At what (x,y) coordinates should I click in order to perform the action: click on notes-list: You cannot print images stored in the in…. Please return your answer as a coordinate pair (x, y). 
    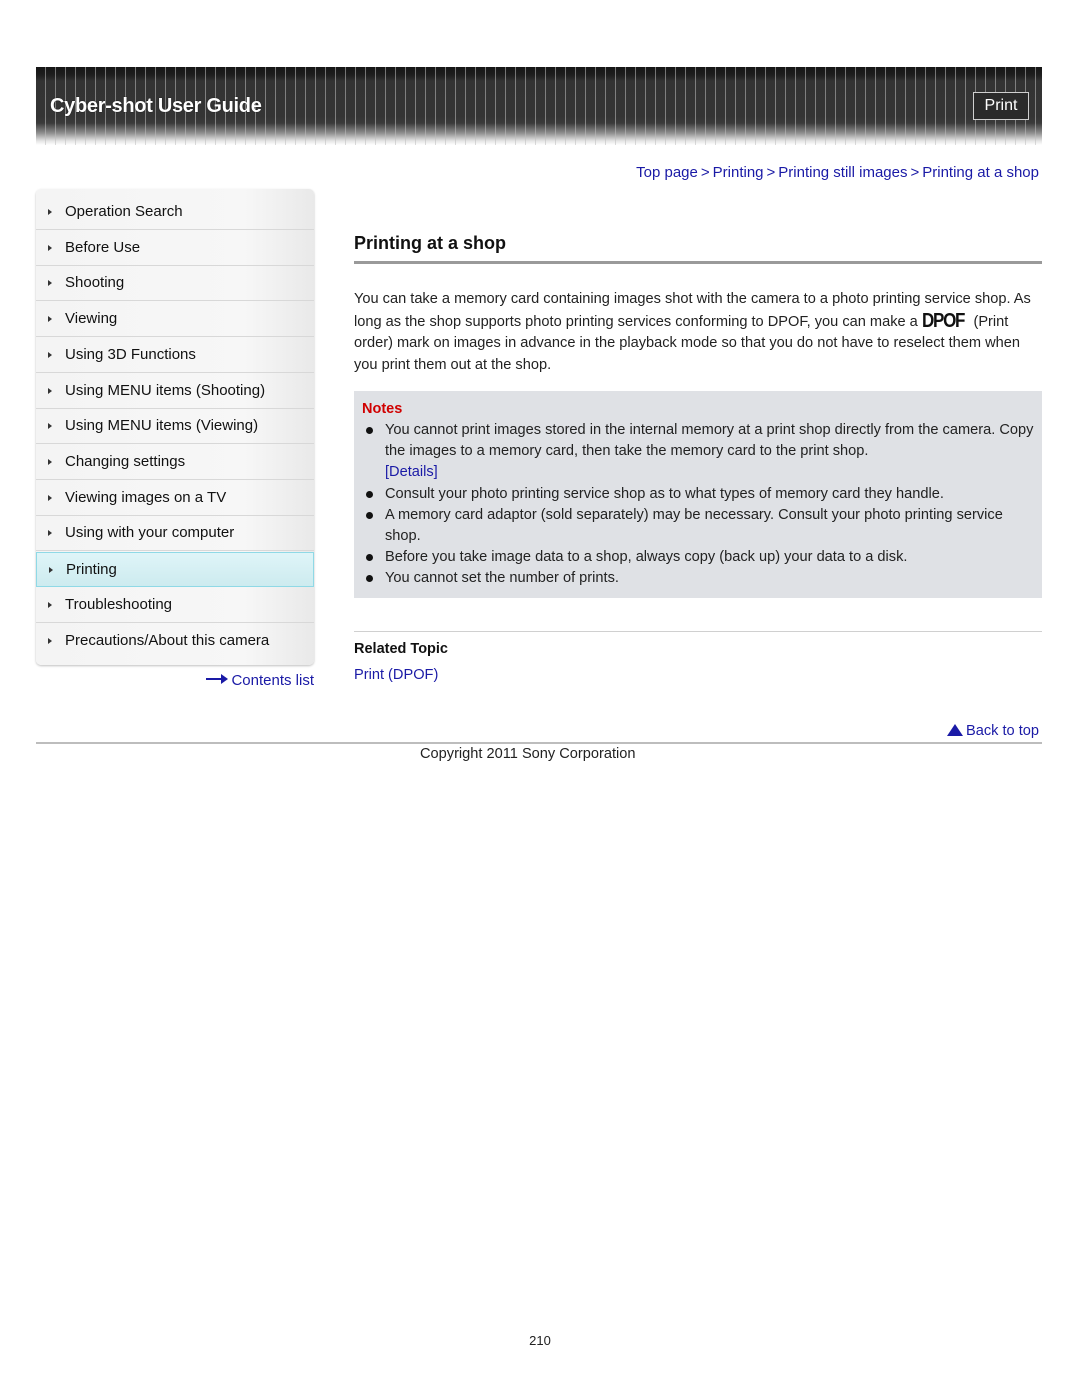
    Looking at the image, I should click on (694, 505).